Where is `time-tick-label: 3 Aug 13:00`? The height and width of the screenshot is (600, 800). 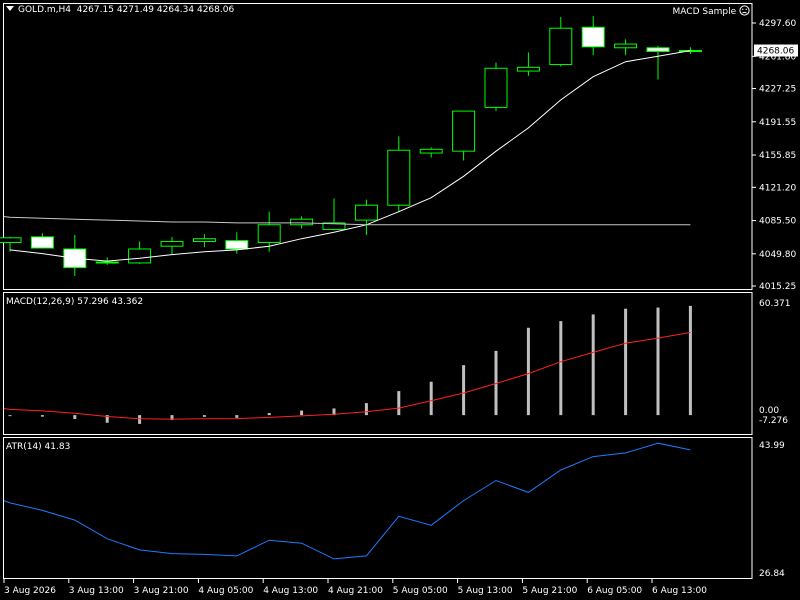
time-tick-label: 3 Aug 13:00 is located at coordinates (96, 591).